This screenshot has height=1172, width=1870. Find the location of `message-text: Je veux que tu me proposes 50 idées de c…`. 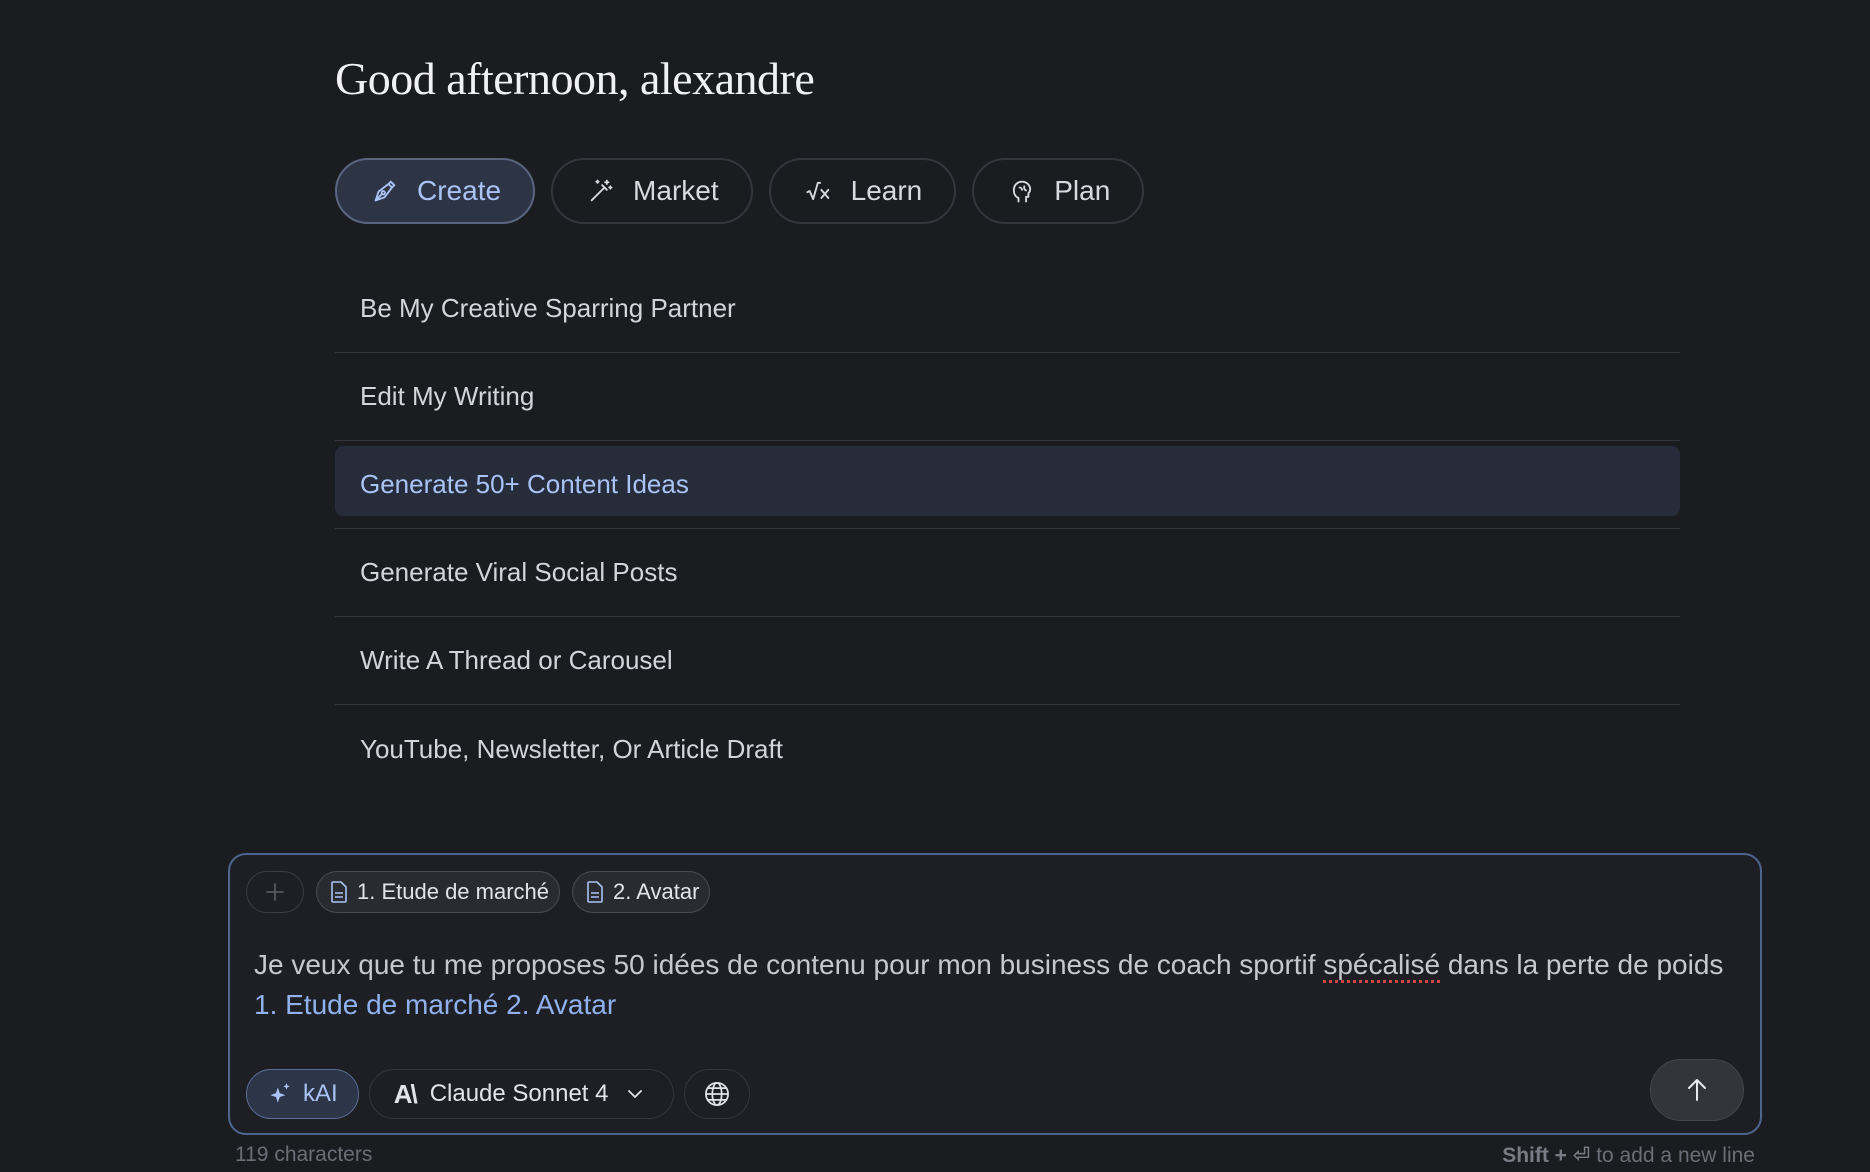

message-text: Je veux que tu me proposes 50 idées de c… is located at coordinates (789, 964).